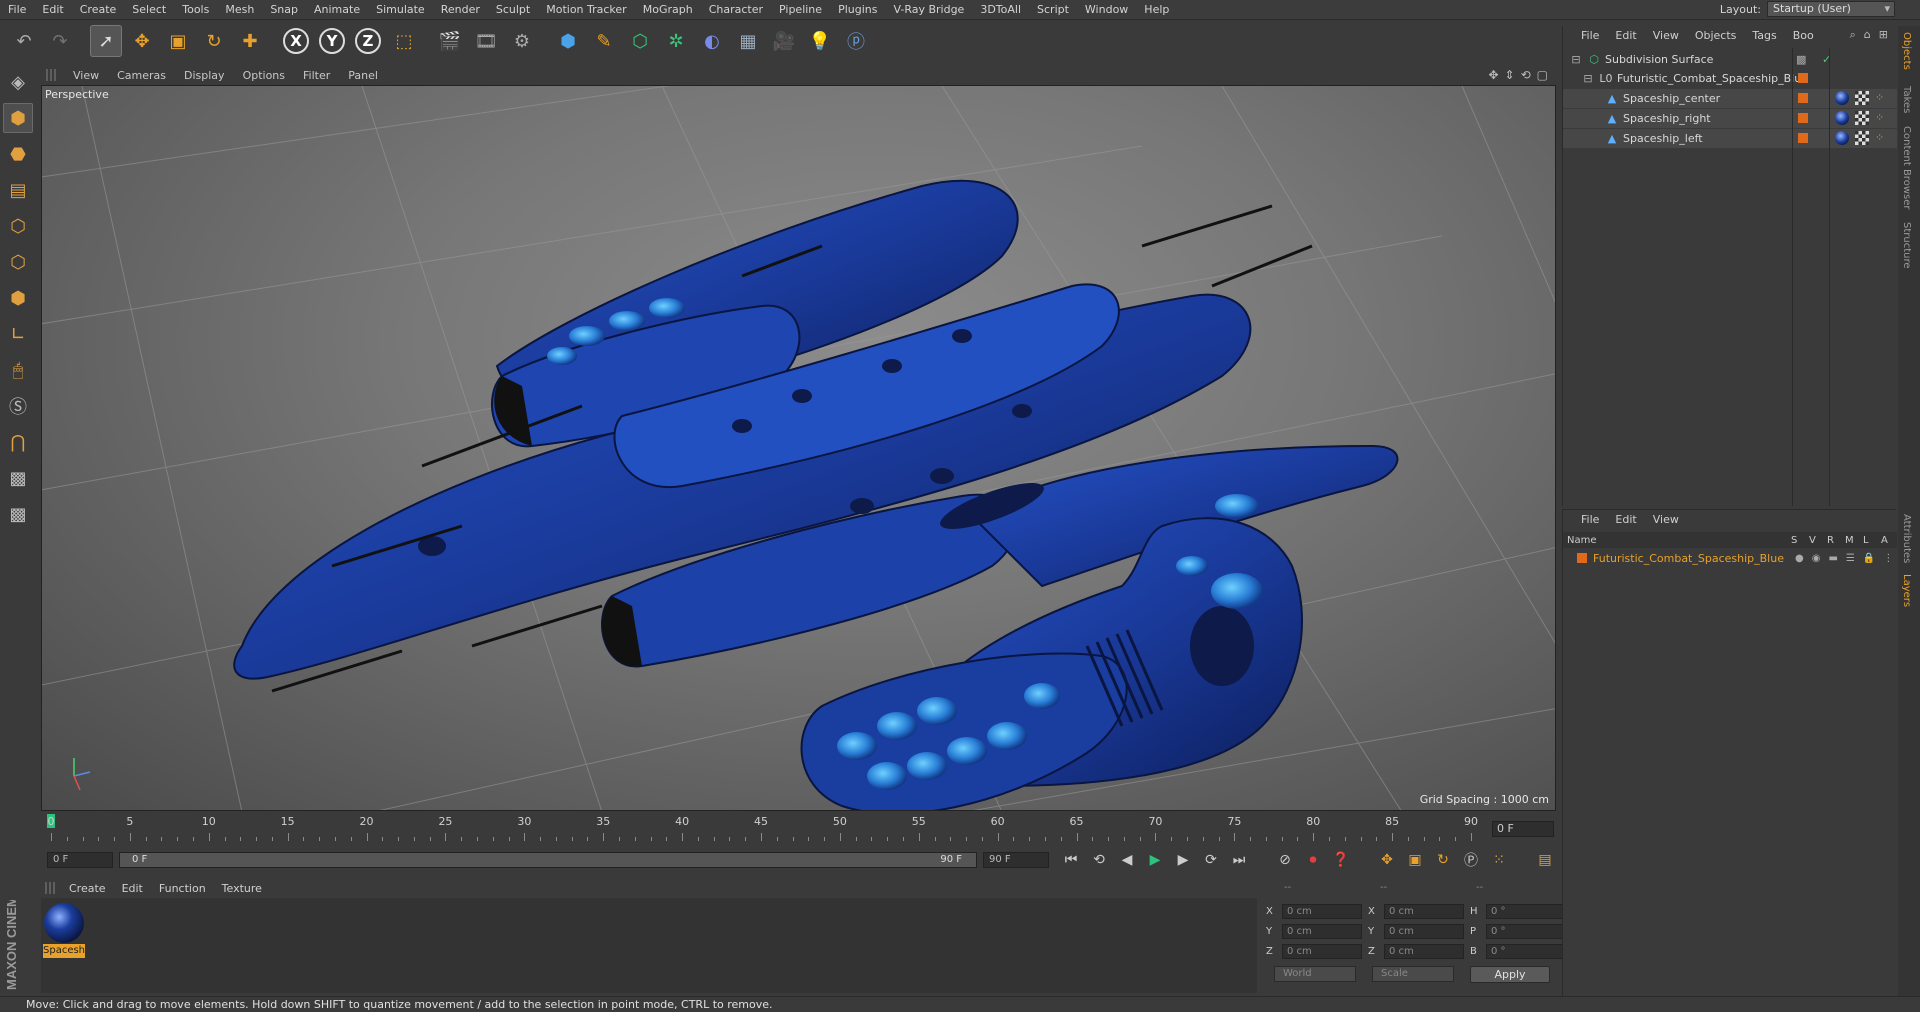 The width and height of the screenshot is (1920, 1012). Describe the element at coordinates (1801, 59) in the screenshot. I see `visibility-check-icon: ▩` at that location.